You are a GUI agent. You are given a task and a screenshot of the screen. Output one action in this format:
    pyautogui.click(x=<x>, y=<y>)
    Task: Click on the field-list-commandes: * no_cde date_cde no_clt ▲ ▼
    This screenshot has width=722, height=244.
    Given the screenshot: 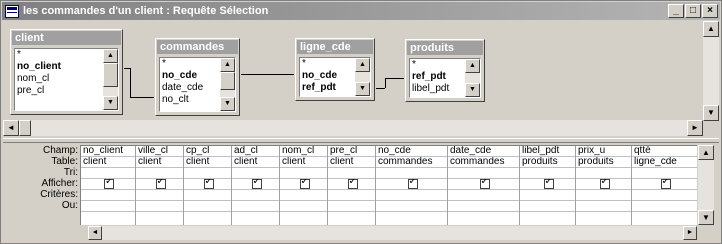 What is the action you would take?
    pyautogui.click(x=197, y=84)
    